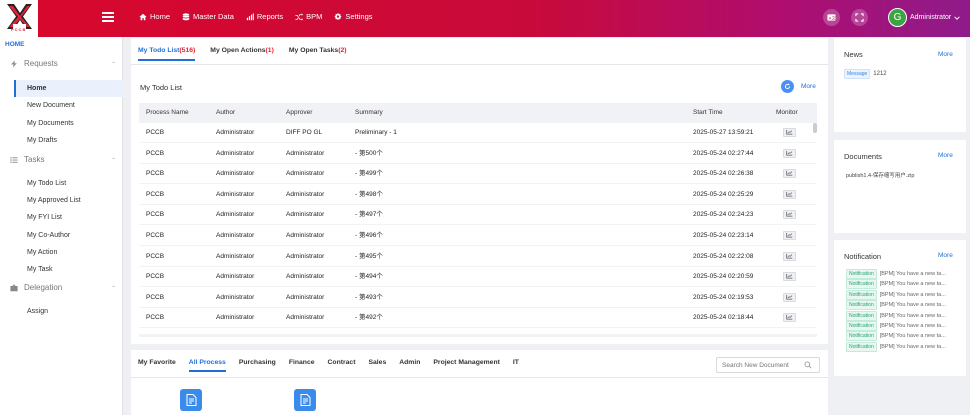 The width and height of the screenshot is (970, 415). What do you see at coordinates (787, 86) in the screenshot?
I see `refresh-button` at bounding box center [787, 86].